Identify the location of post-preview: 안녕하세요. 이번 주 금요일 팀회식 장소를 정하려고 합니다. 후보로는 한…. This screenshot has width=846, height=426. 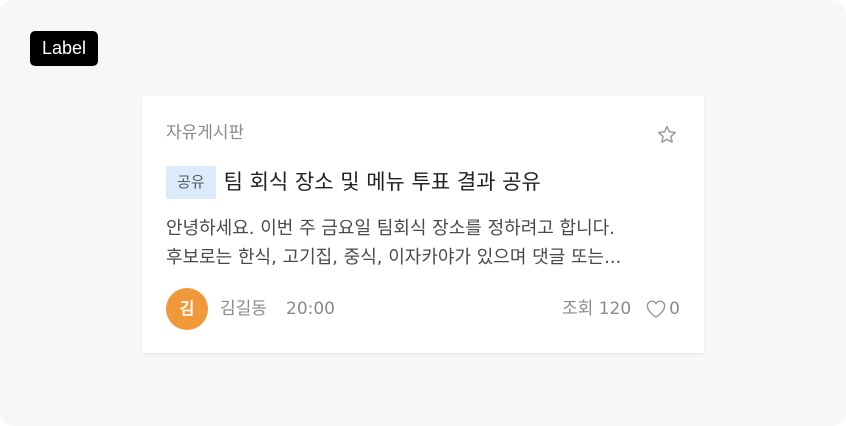
(426, 243).